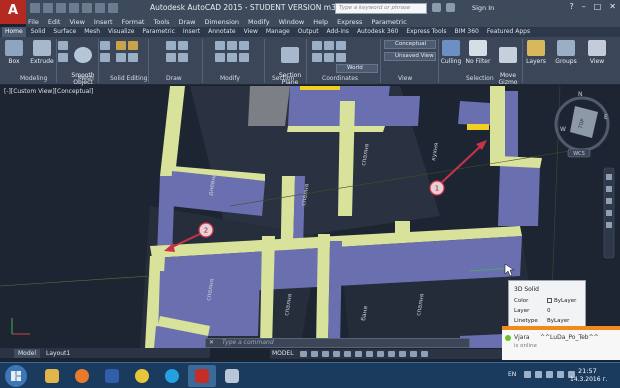  What do you see at coordinates (571, 7) in the screenshot?
I see `help-icon: ?` at bounding box center [571, 7].